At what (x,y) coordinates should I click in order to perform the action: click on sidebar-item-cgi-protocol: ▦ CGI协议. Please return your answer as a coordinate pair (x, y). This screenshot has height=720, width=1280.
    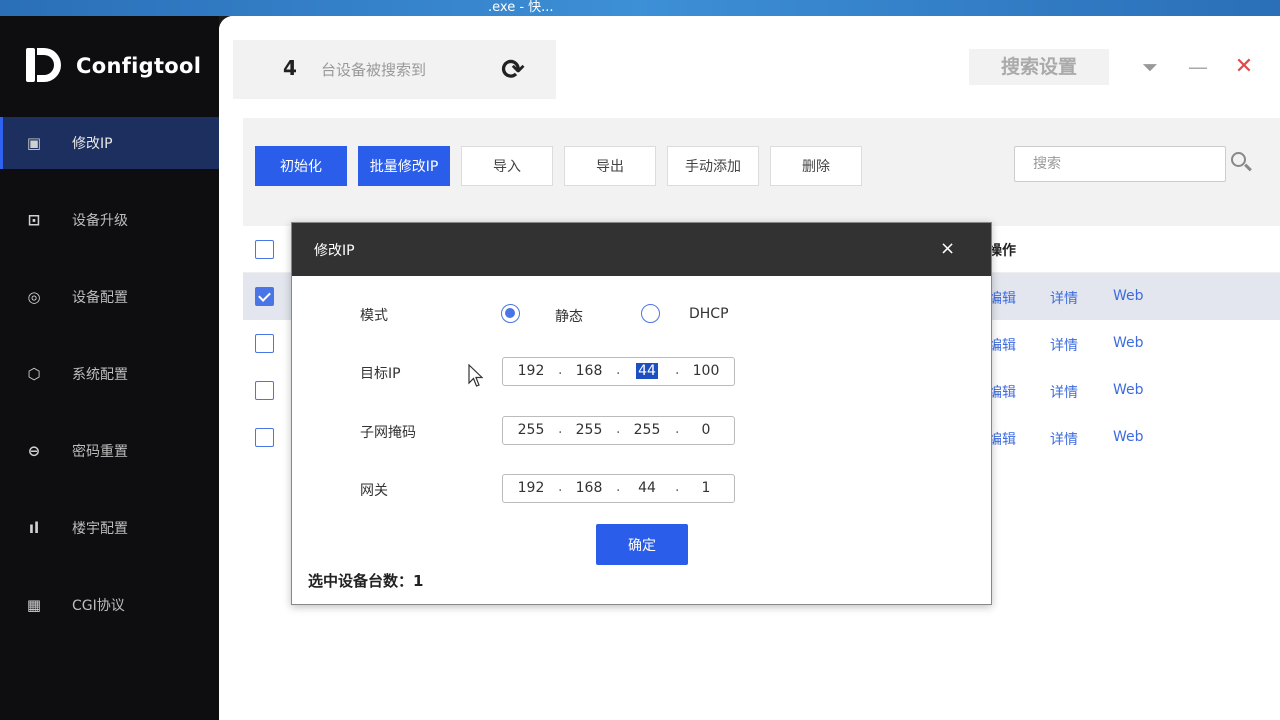
    Looking at the image, I should click on (109, 605).